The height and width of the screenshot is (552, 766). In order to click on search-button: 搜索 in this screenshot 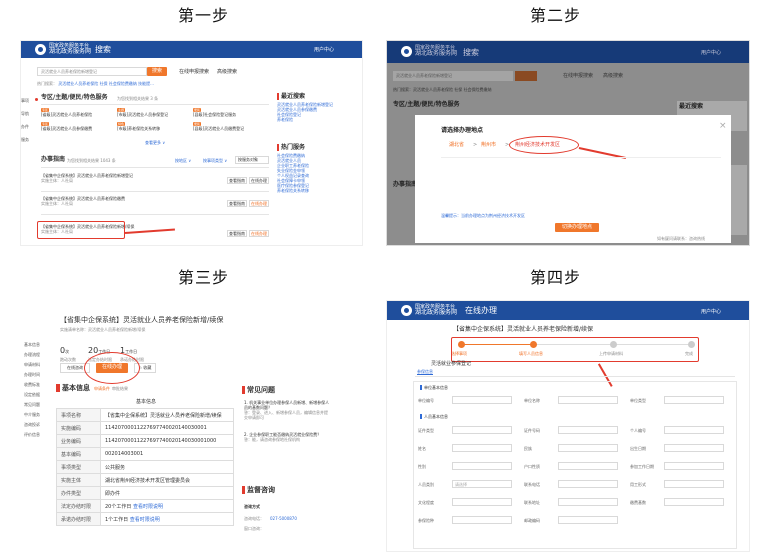, I will do `click(157, 71)`.